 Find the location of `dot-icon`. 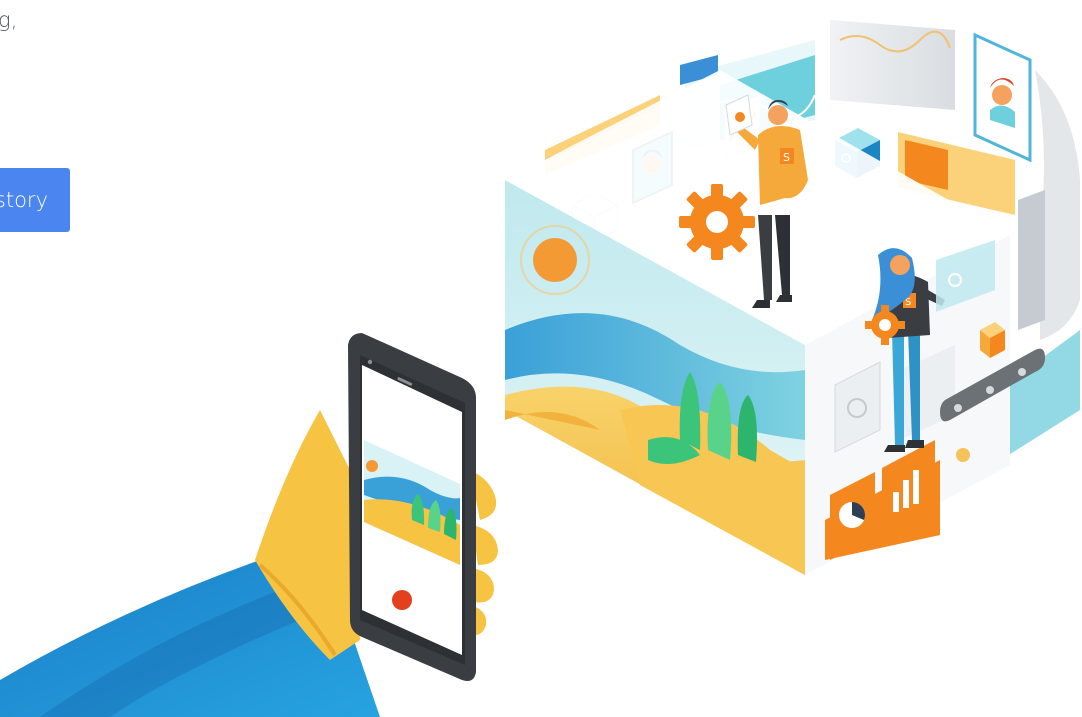

dot-icon is located at coordinates (963, 455).